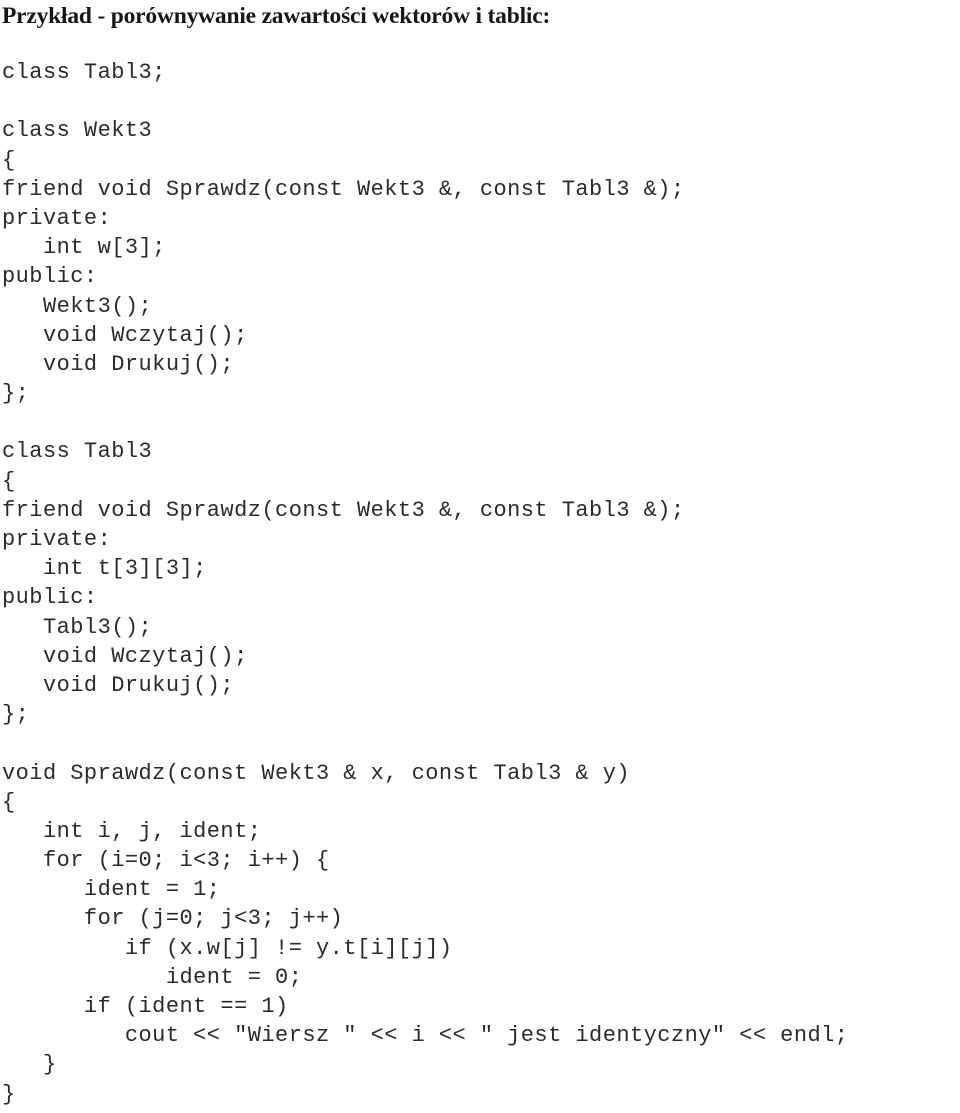 The width and height of the screenshot is (960, 1113). What do you see at coordinates (132, 831) in the screenshot?
I see `code-line: int i, j, ident;` at bounding box center [132, 831].